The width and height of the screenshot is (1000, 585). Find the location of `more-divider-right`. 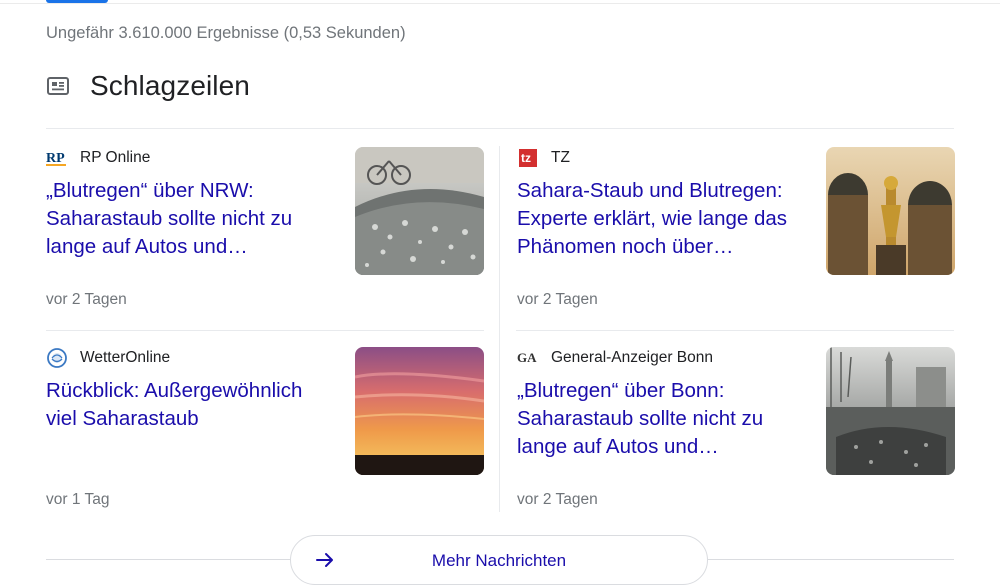

more-divider-right is located at coordinates (831, 559).